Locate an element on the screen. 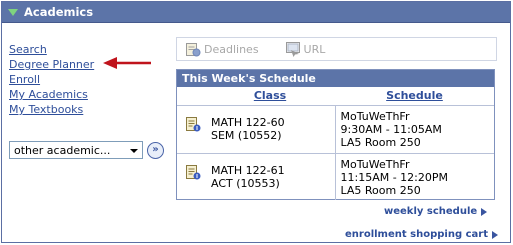  double-chevron-right-icon: » is located at coordinates (155, 149).